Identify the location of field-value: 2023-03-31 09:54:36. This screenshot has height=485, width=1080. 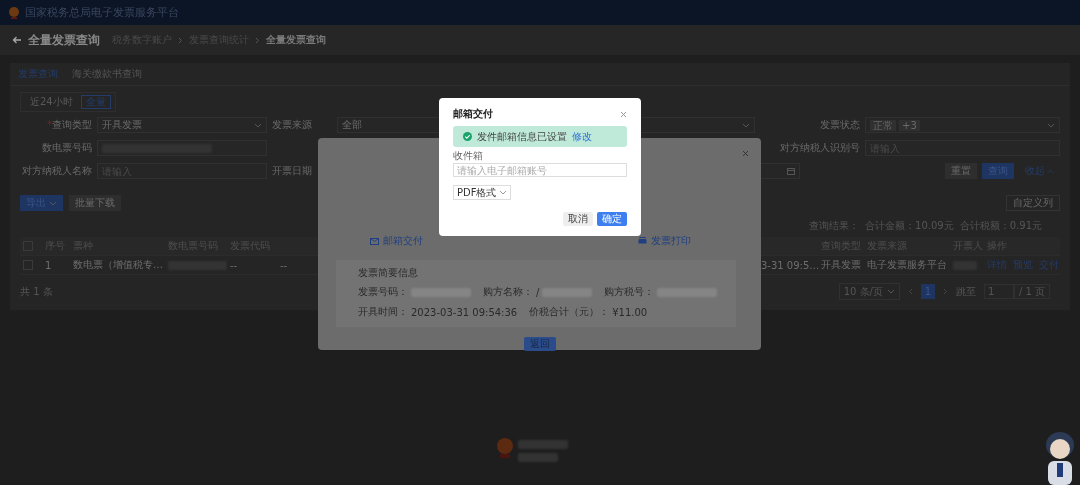
(464, 312).